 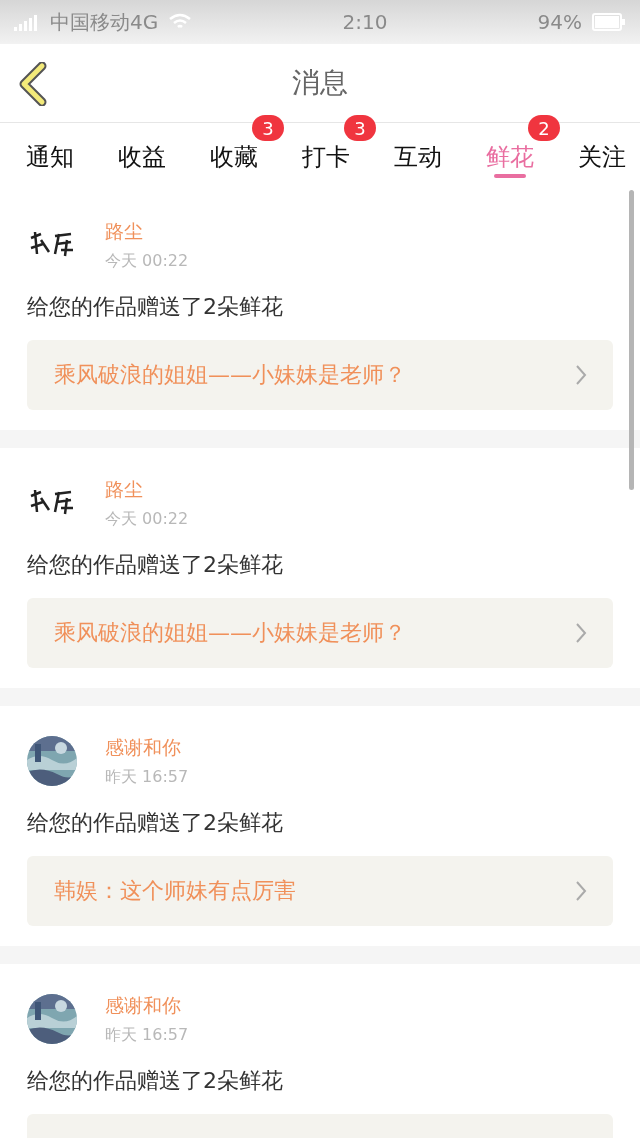 I want to click on signal-icon, so click(x=27, y=22).